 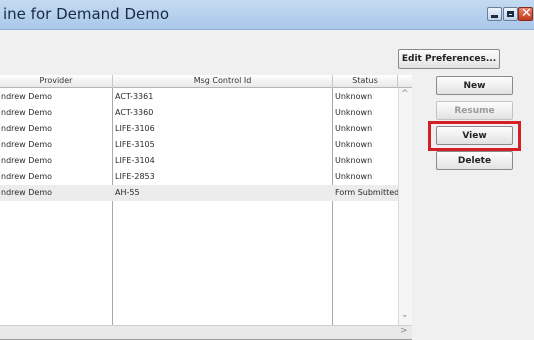 What do you see at coordinates (474, 85) in the screenshot?
I see `new-button: New` at bounding box center [474, 85].